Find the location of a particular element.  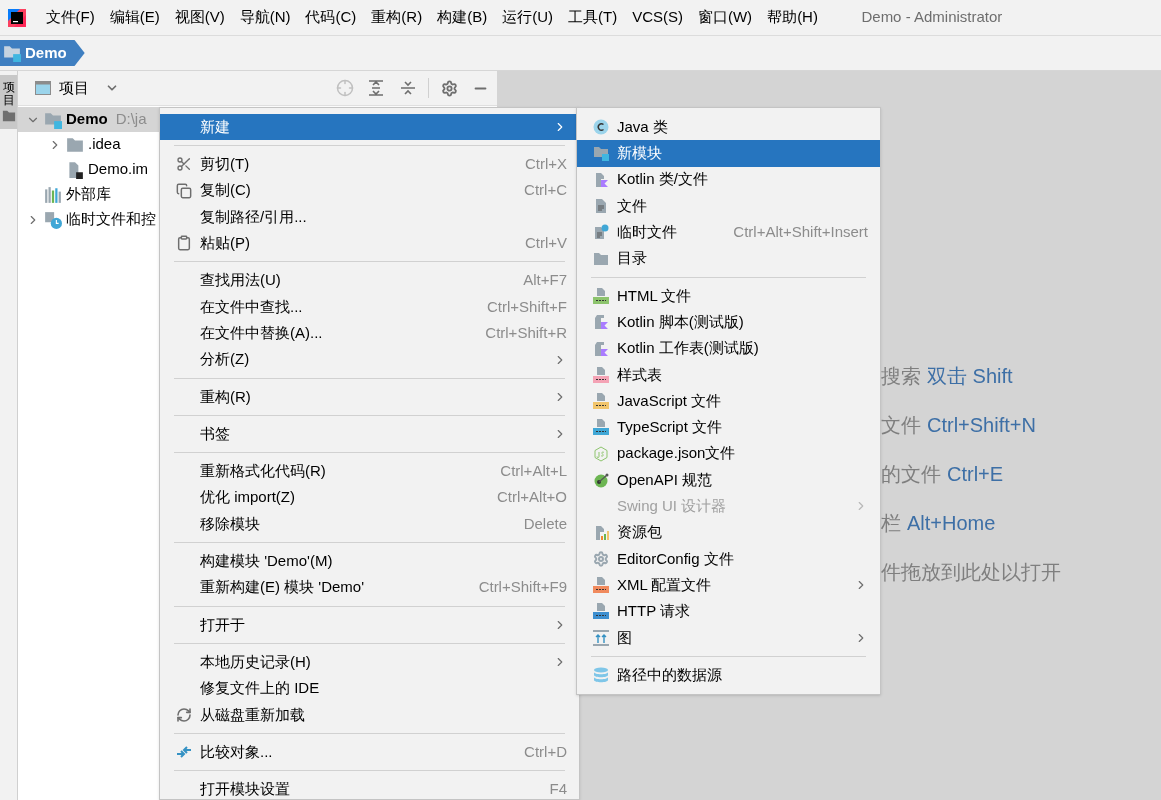

tree-item-label: 外部库 is located at coordinates (88, 194).